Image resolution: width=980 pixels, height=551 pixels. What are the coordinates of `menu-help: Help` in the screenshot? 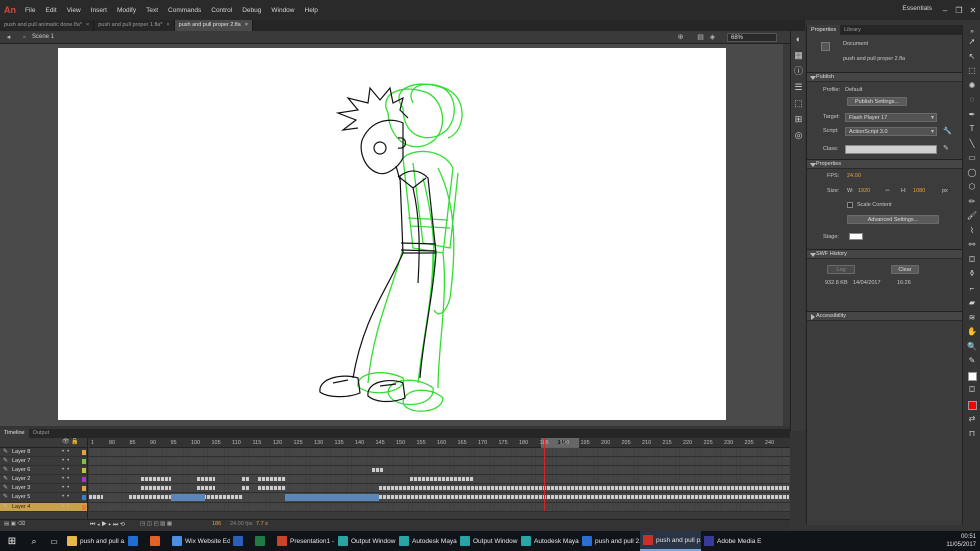 It's located at (311, 10).